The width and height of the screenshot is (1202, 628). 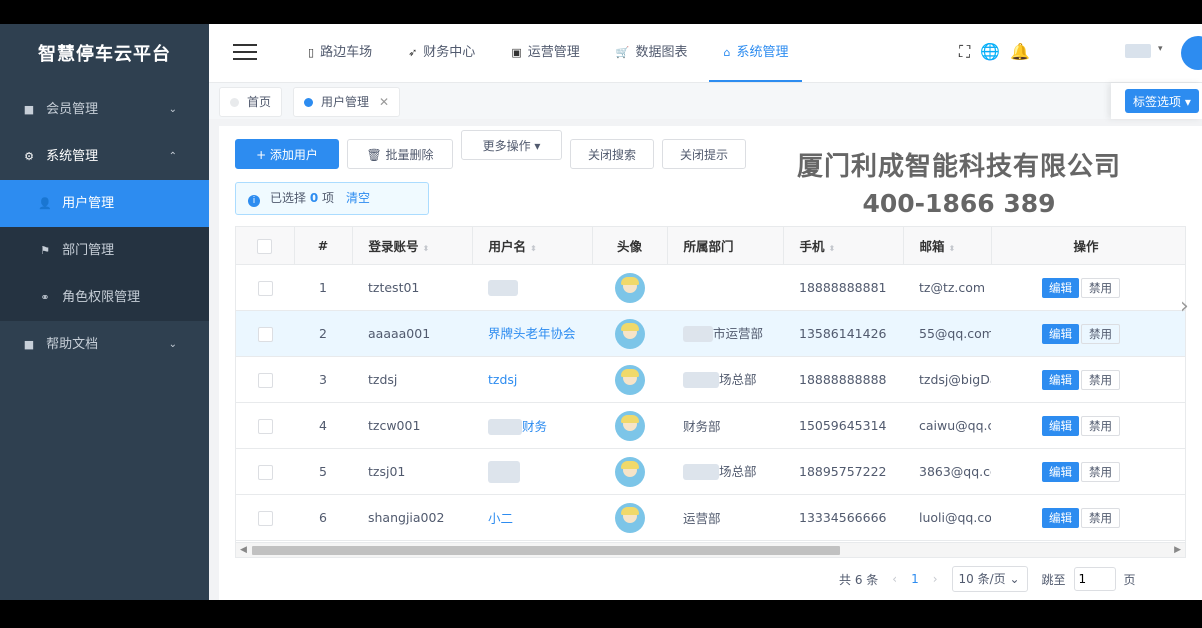 What do you see at coordinates (652, 53) in the screenshot?
I see `tab-charts: 🛒 数据图表` at bounding box center [652, 53].